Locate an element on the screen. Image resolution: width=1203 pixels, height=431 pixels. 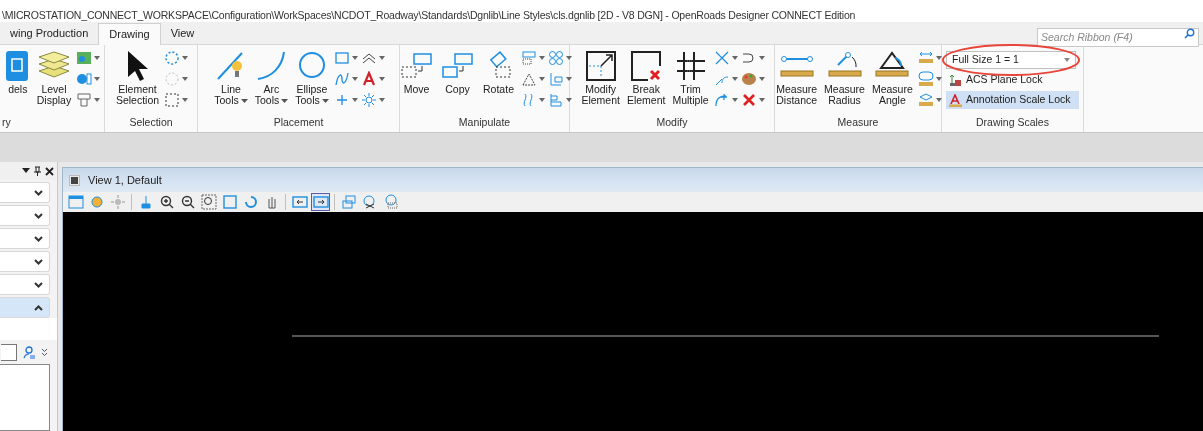
ribbon-button: Measure Angle is located at coordinates (892, 77).